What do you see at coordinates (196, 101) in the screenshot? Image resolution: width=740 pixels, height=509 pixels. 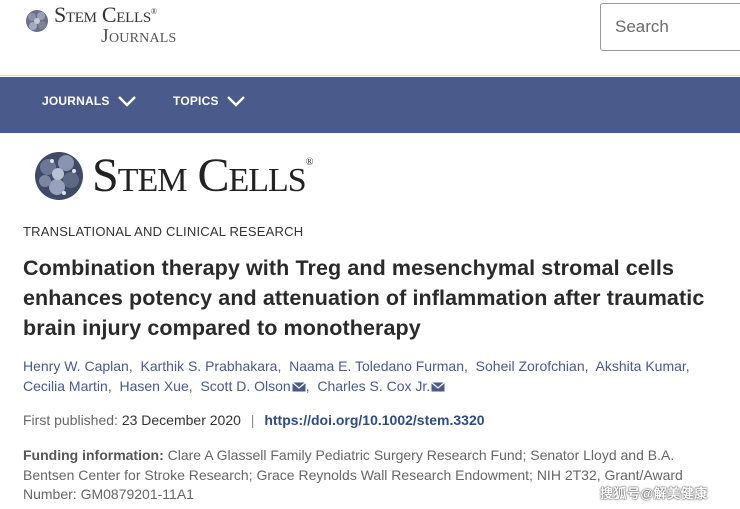 I see `nav-topics-label: TOPICS` at bounding box center [196, 101].